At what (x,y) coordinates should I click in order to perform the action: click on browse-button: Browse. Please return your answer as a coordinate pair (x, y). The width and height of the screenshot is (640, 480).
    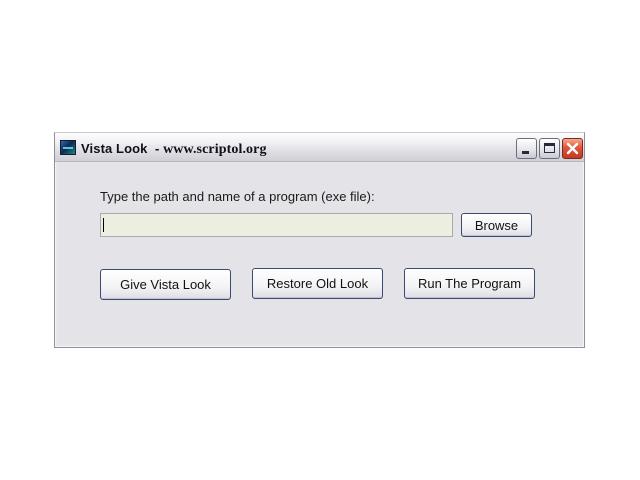
    Looking at the image, I should click on (496, 225).